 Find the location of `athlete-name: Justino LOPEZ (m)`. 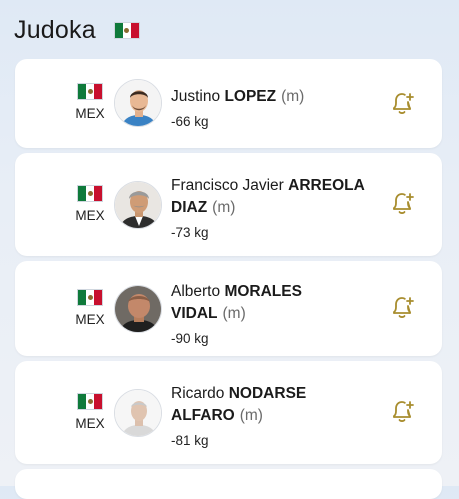

athlete-name: Justino LOPEZ (m) is located at coordinates (271, 97).